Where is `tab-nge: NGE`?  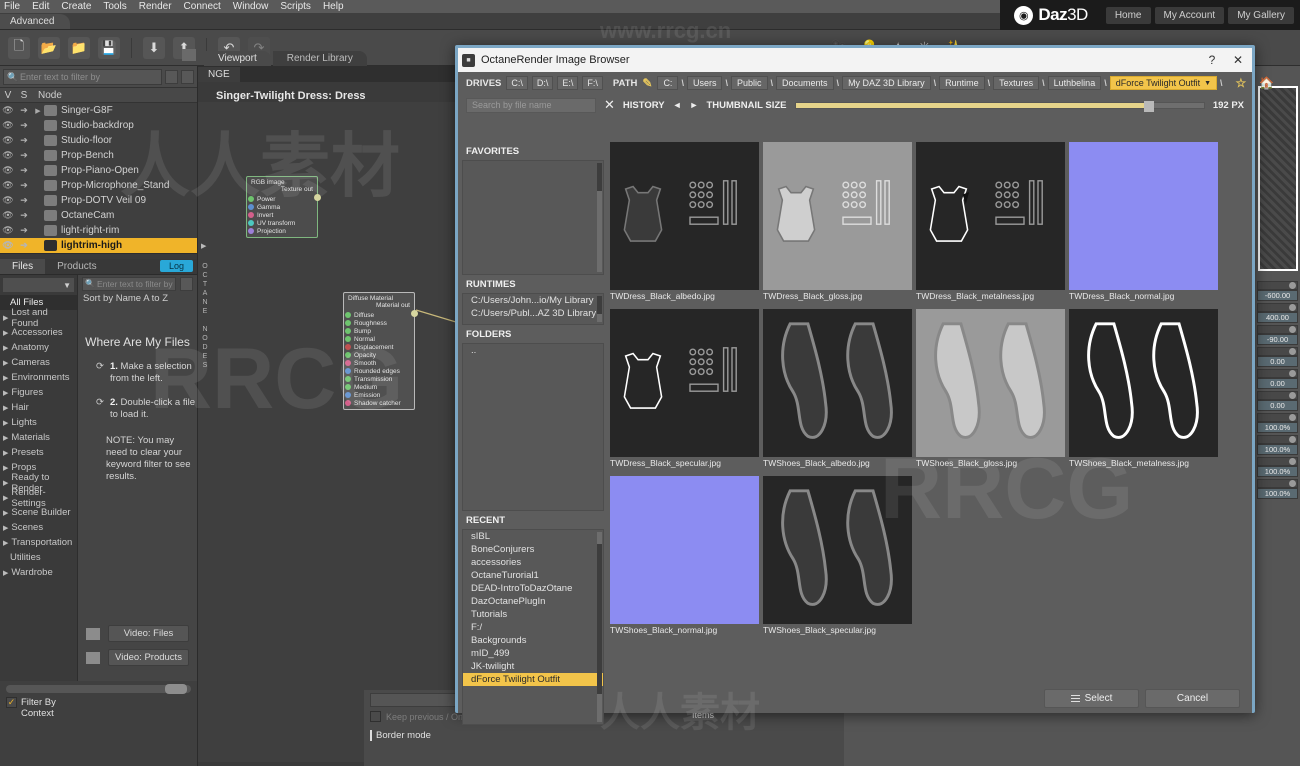
tab-nge: NGE is located at coordinates (219, 74).